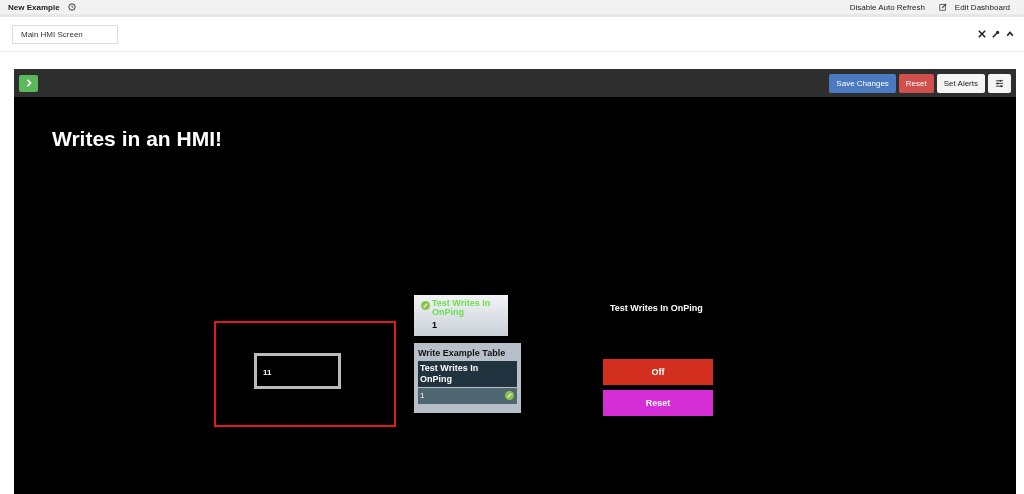 This screenshot has width=1024, height=494. I want to click on value-input: 11, so click(297, 371).